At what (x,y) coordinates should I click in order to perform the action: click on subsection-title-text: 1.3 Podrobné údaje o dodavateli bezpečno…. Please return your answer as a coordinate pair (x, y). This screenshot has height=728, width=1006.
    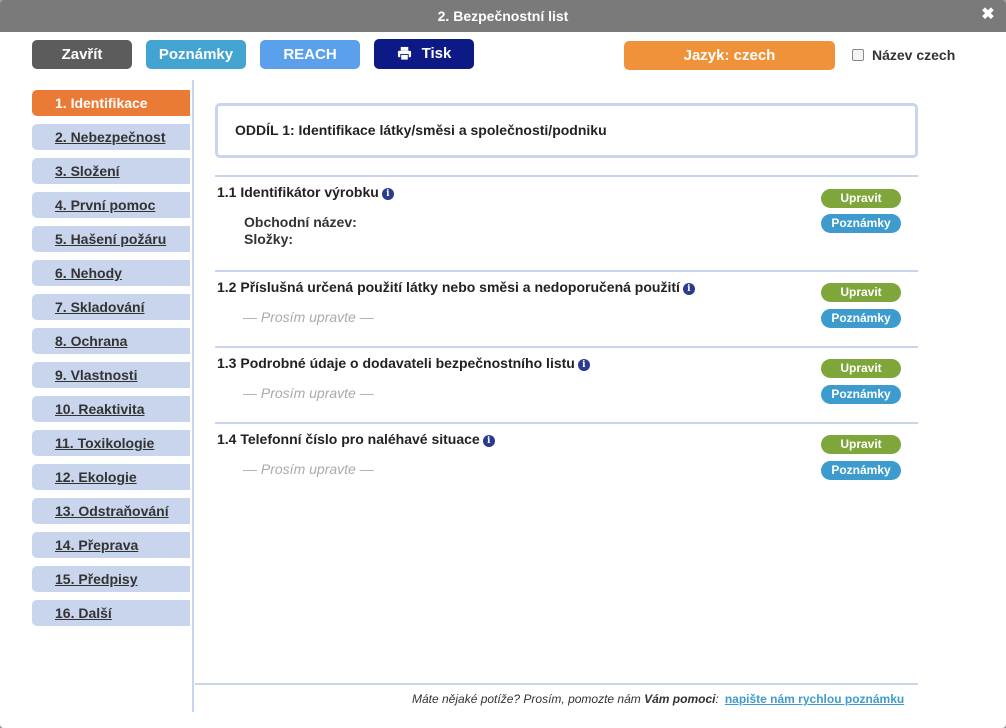
    Looking at the image, I should click on (396, 363).